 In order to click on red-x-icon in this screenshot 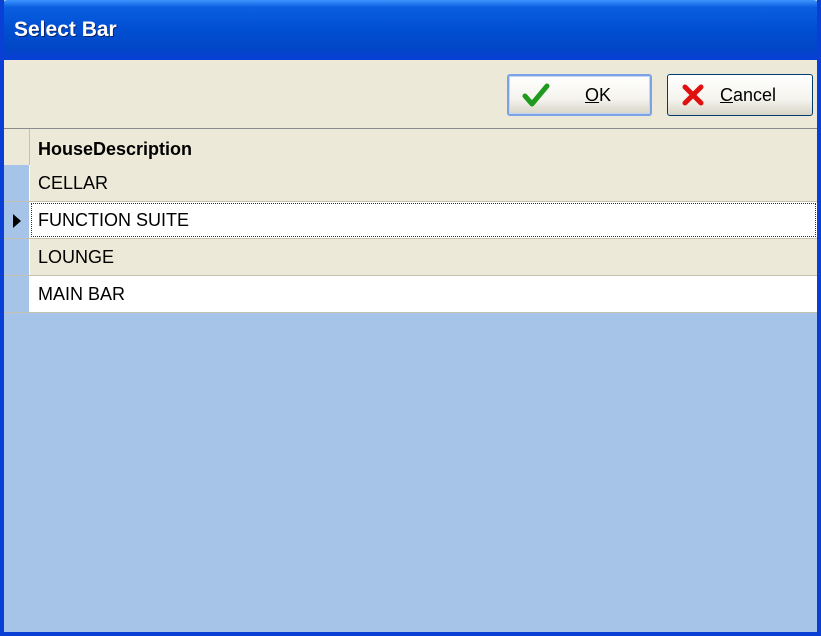, I will do `click(693, 95)`.